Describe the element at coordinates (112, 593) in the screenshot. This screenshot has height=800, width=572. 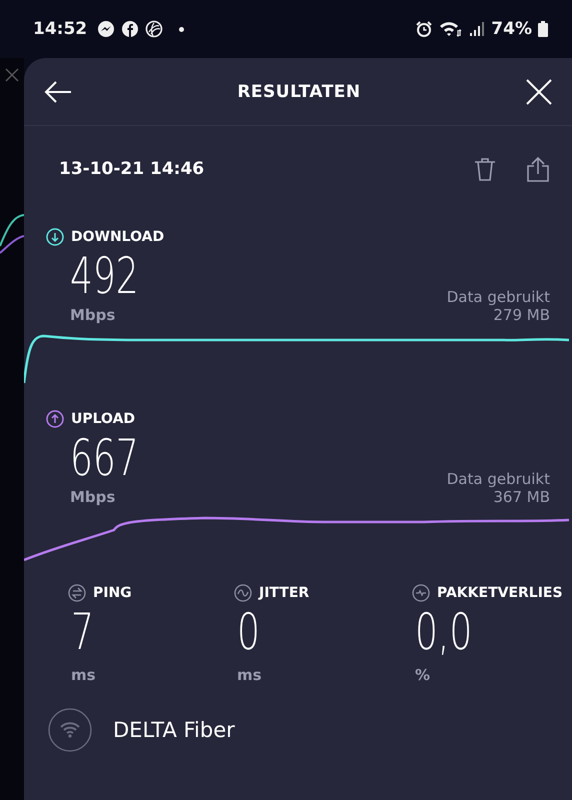
I see `metric-label: PING` at that location.